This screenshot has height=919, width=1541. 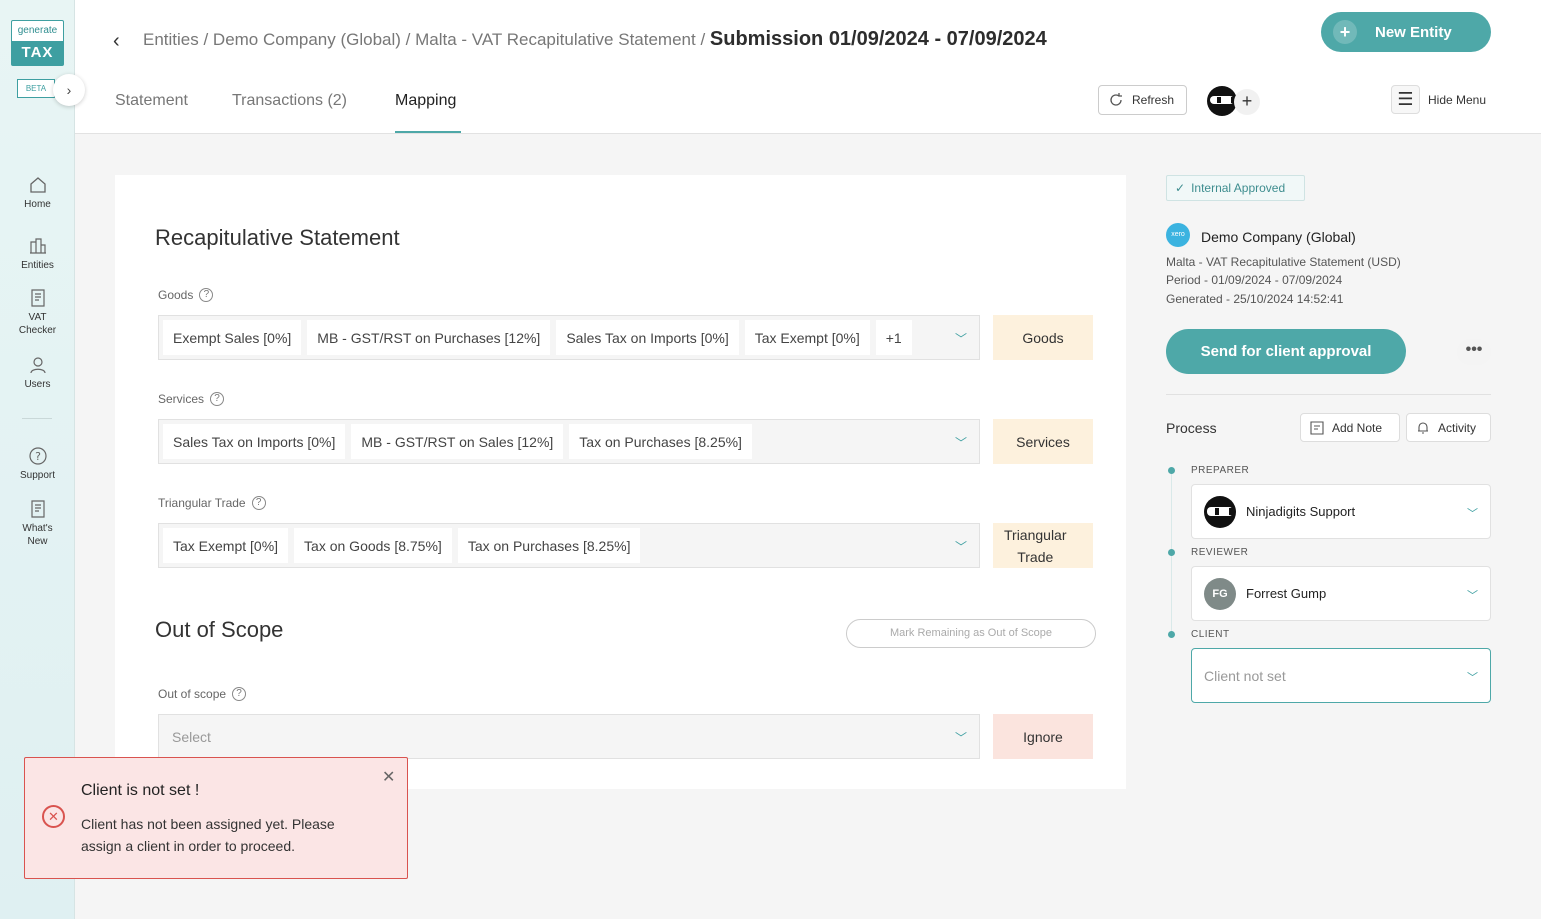 What do you see at coordinates (569, 736) in the screenshot?
I see `out-of-scope-select: Select ﹀` at bounding box center [569, 736].